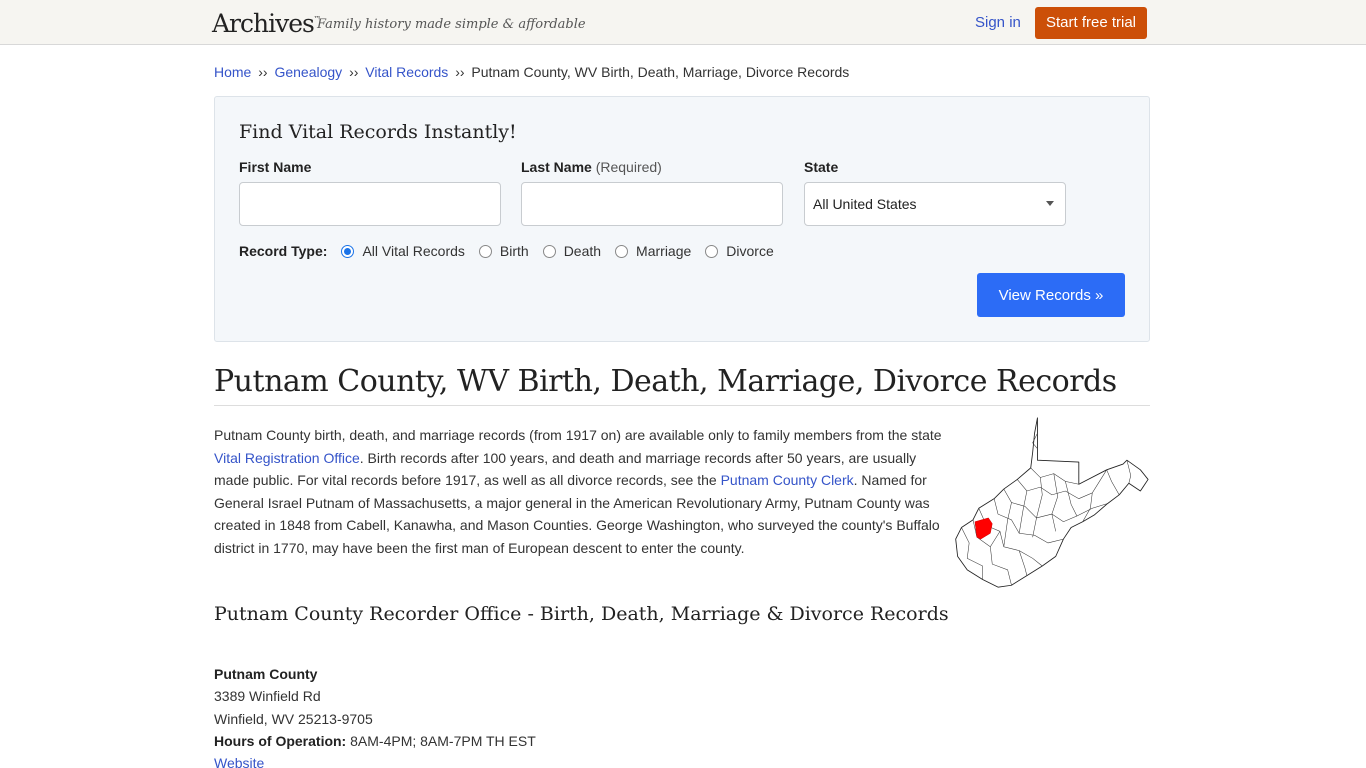 The height and width of the screenshot is (768, 1366). I want to click on office-address-line1: 3389 Winfield Rd, so click(267, 696).